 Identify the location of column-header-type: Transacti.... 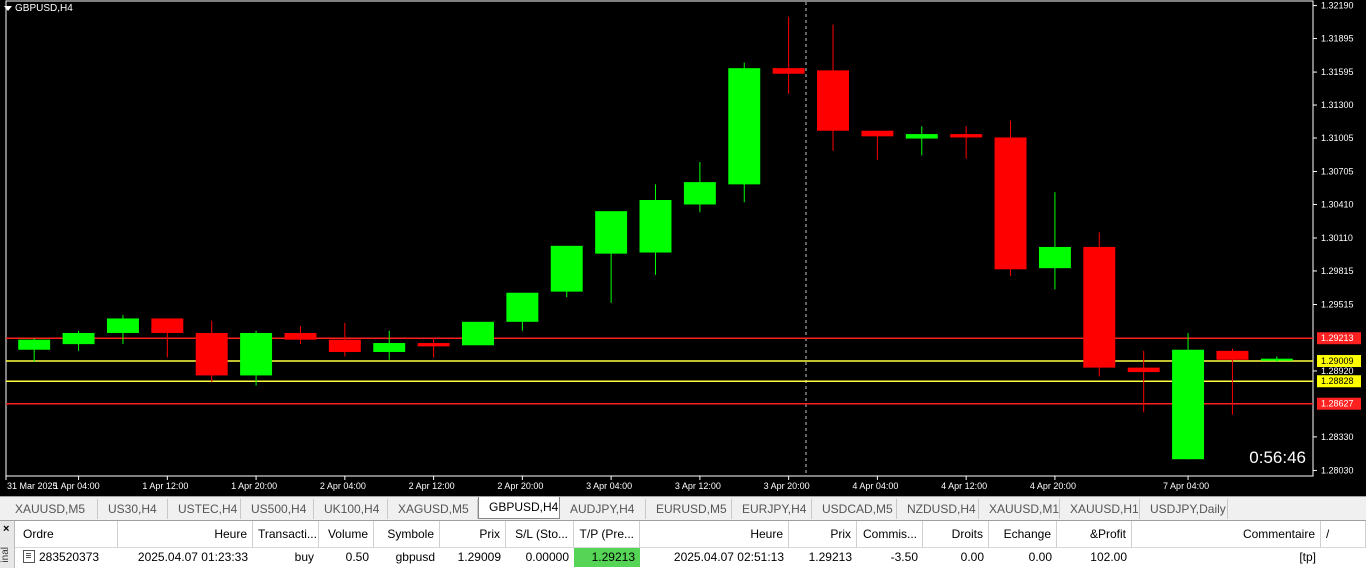
(286, 534).